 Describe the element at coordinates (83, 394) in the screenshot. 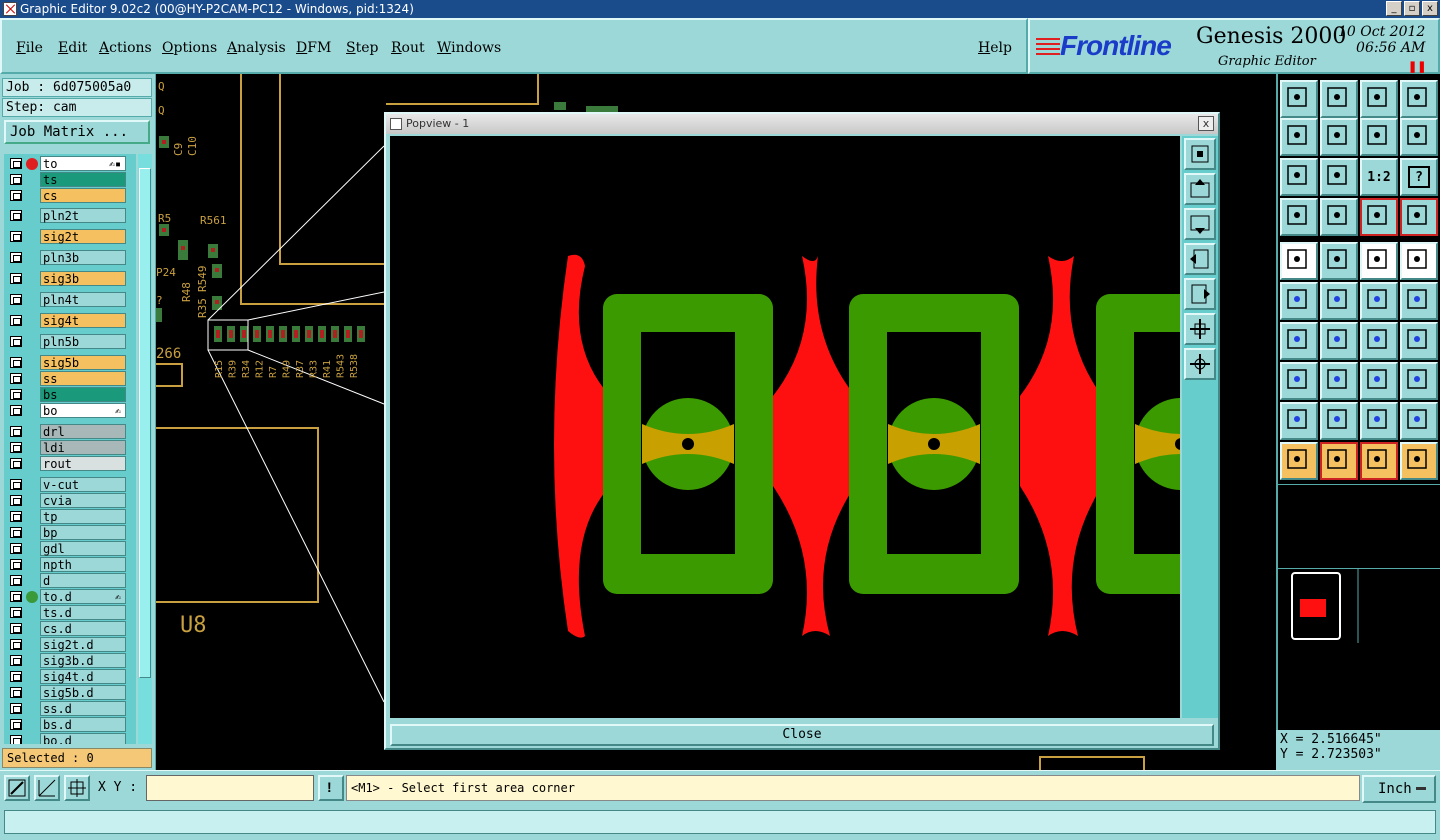

I see `layer-name: bs` at that location.